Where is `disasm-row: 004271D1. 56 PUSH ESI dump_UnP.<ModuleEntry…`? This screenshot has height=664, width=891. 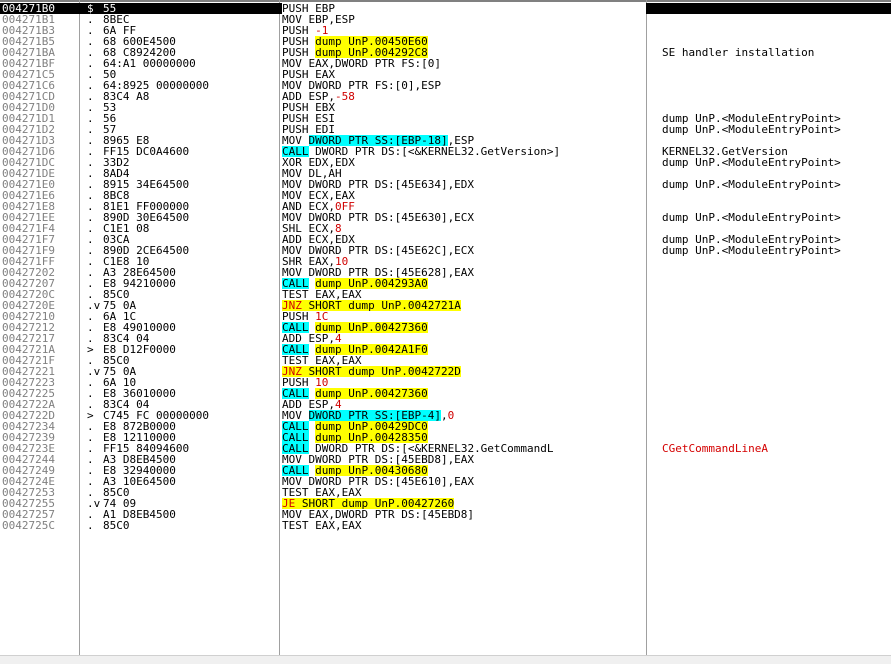
disasm-row: 004271D1. 56 PUSH ESI dump_UnP.<ModuleEntry… is located at coordinates (445, 118).